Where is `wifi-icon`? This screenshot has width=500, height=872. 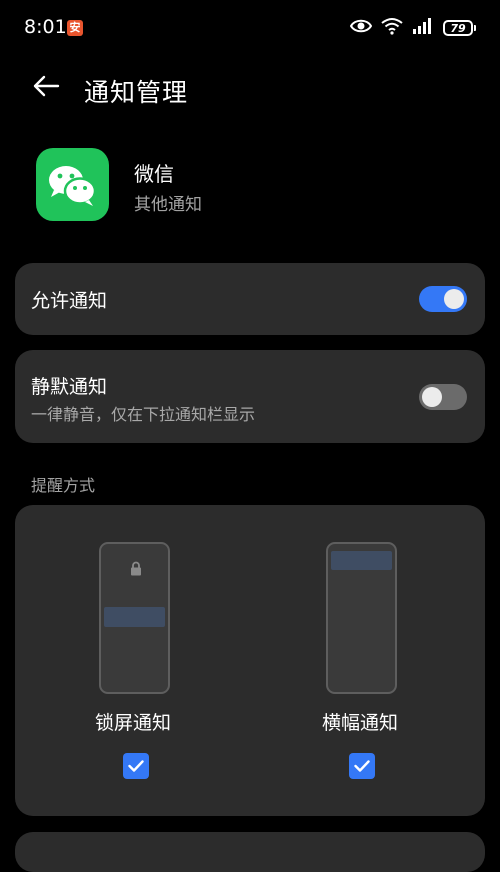 wifi-icon is located at coordinates (392, 28).